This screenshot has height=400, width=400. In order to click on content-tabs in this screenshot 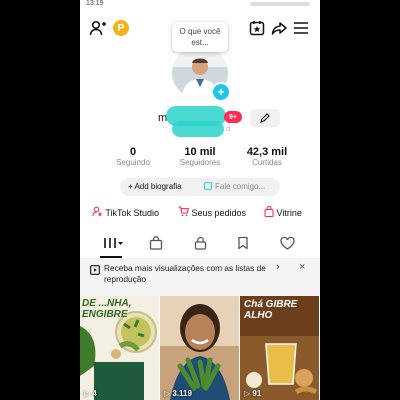, I will do `click(200, 245)`.